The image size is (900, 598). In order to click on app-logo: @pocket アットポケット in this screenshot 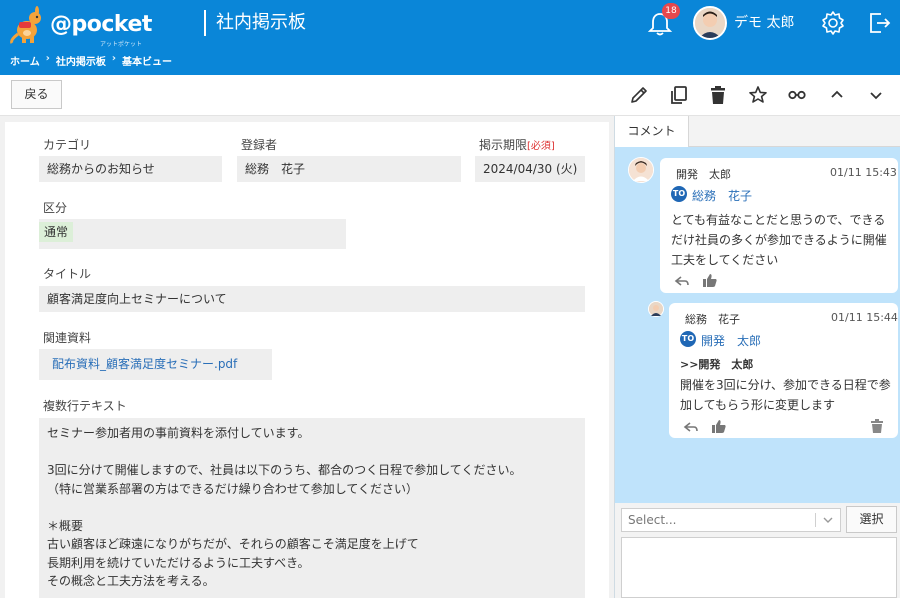, I will do `click(81, 27)`.